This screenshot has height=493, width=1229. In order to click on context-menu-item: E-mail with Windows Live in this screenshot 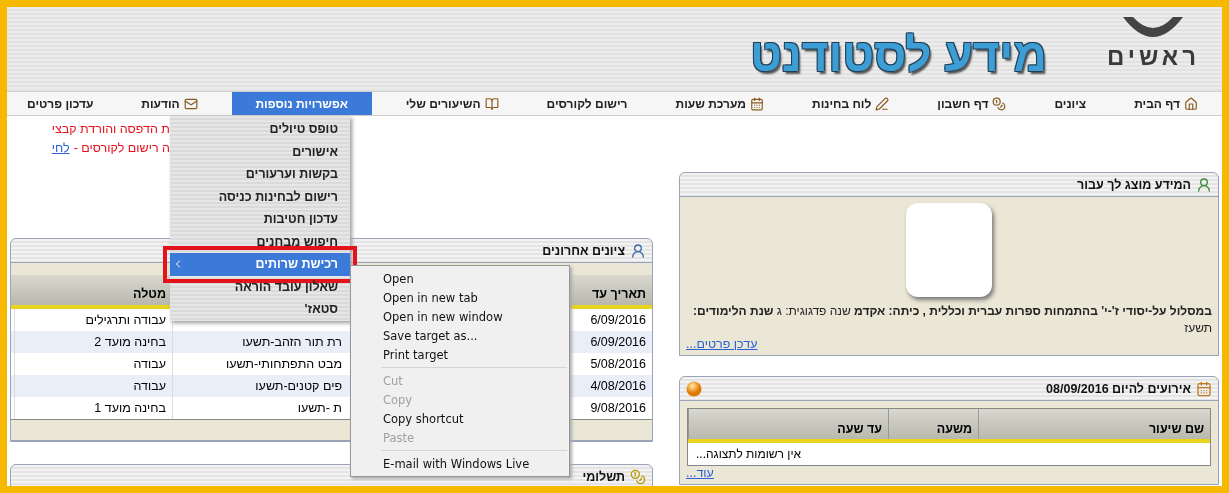, I will do `click(460, 463)`.